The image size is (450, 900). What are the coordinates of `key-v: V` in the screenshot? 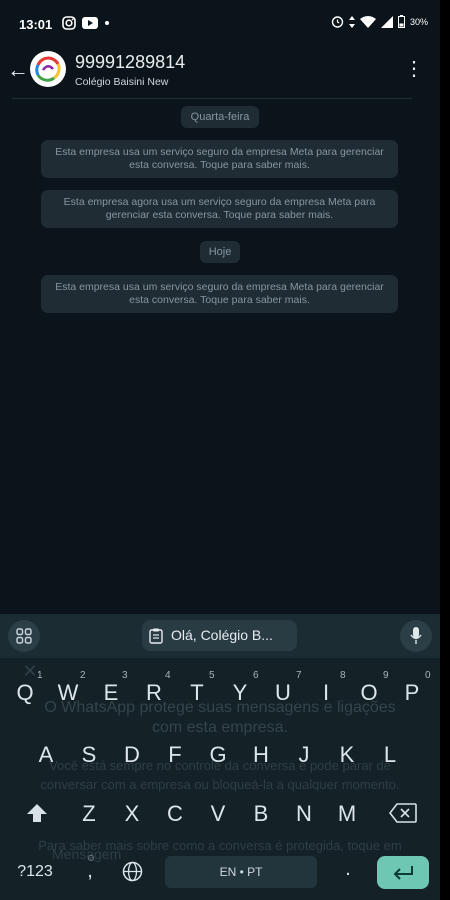 It's located at (218, 814).